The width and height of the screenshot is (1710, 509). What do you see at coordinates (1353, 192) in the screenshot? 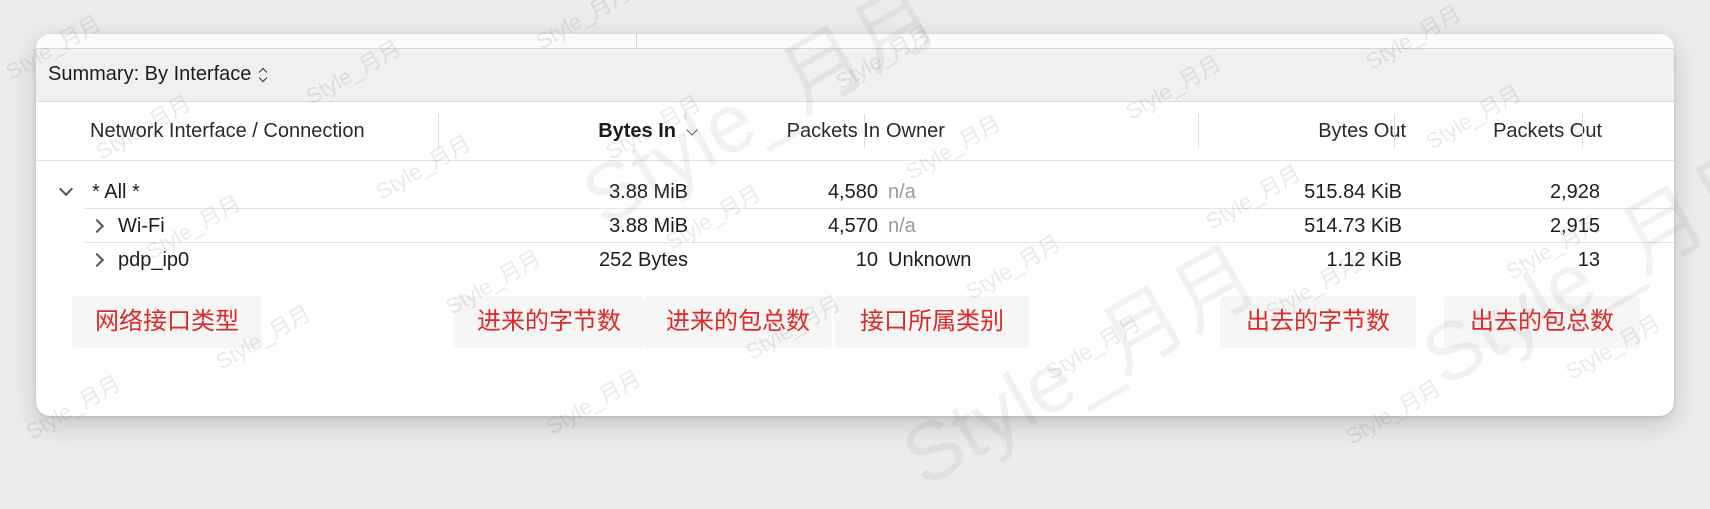
I see `bytes-out-value: 515.84 KiB` at bounding box center [1353, 192].